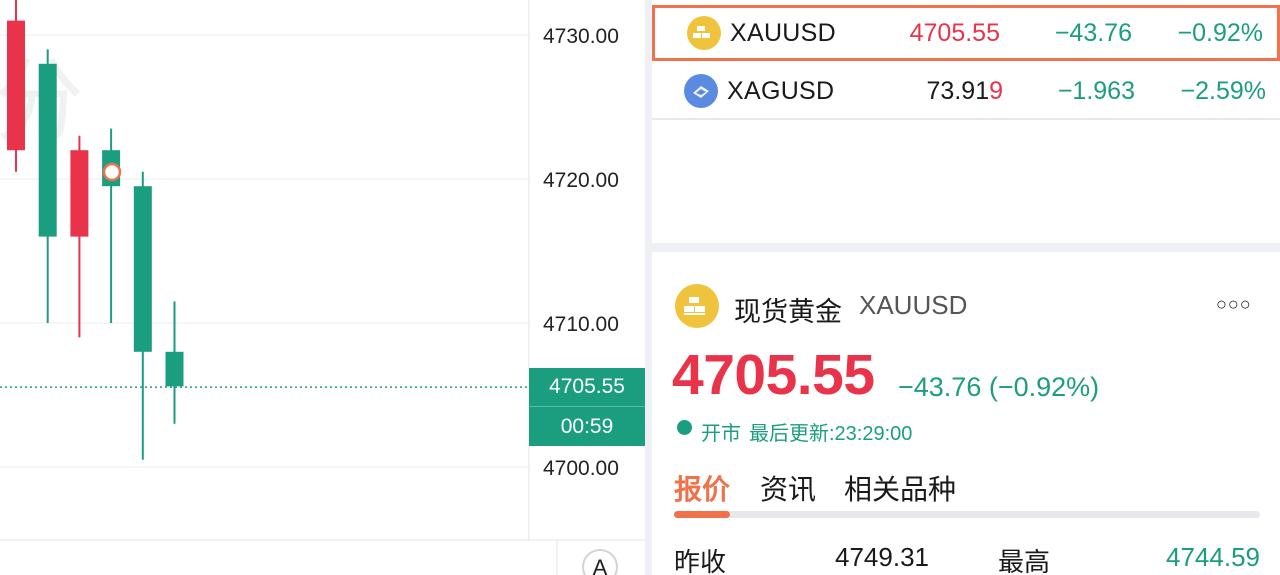 The image size is (1280, 575). Describe the element at coordinates (999, 387) in the screenshot. I see `price-change: −43.76 (−0.92%)` at that location.